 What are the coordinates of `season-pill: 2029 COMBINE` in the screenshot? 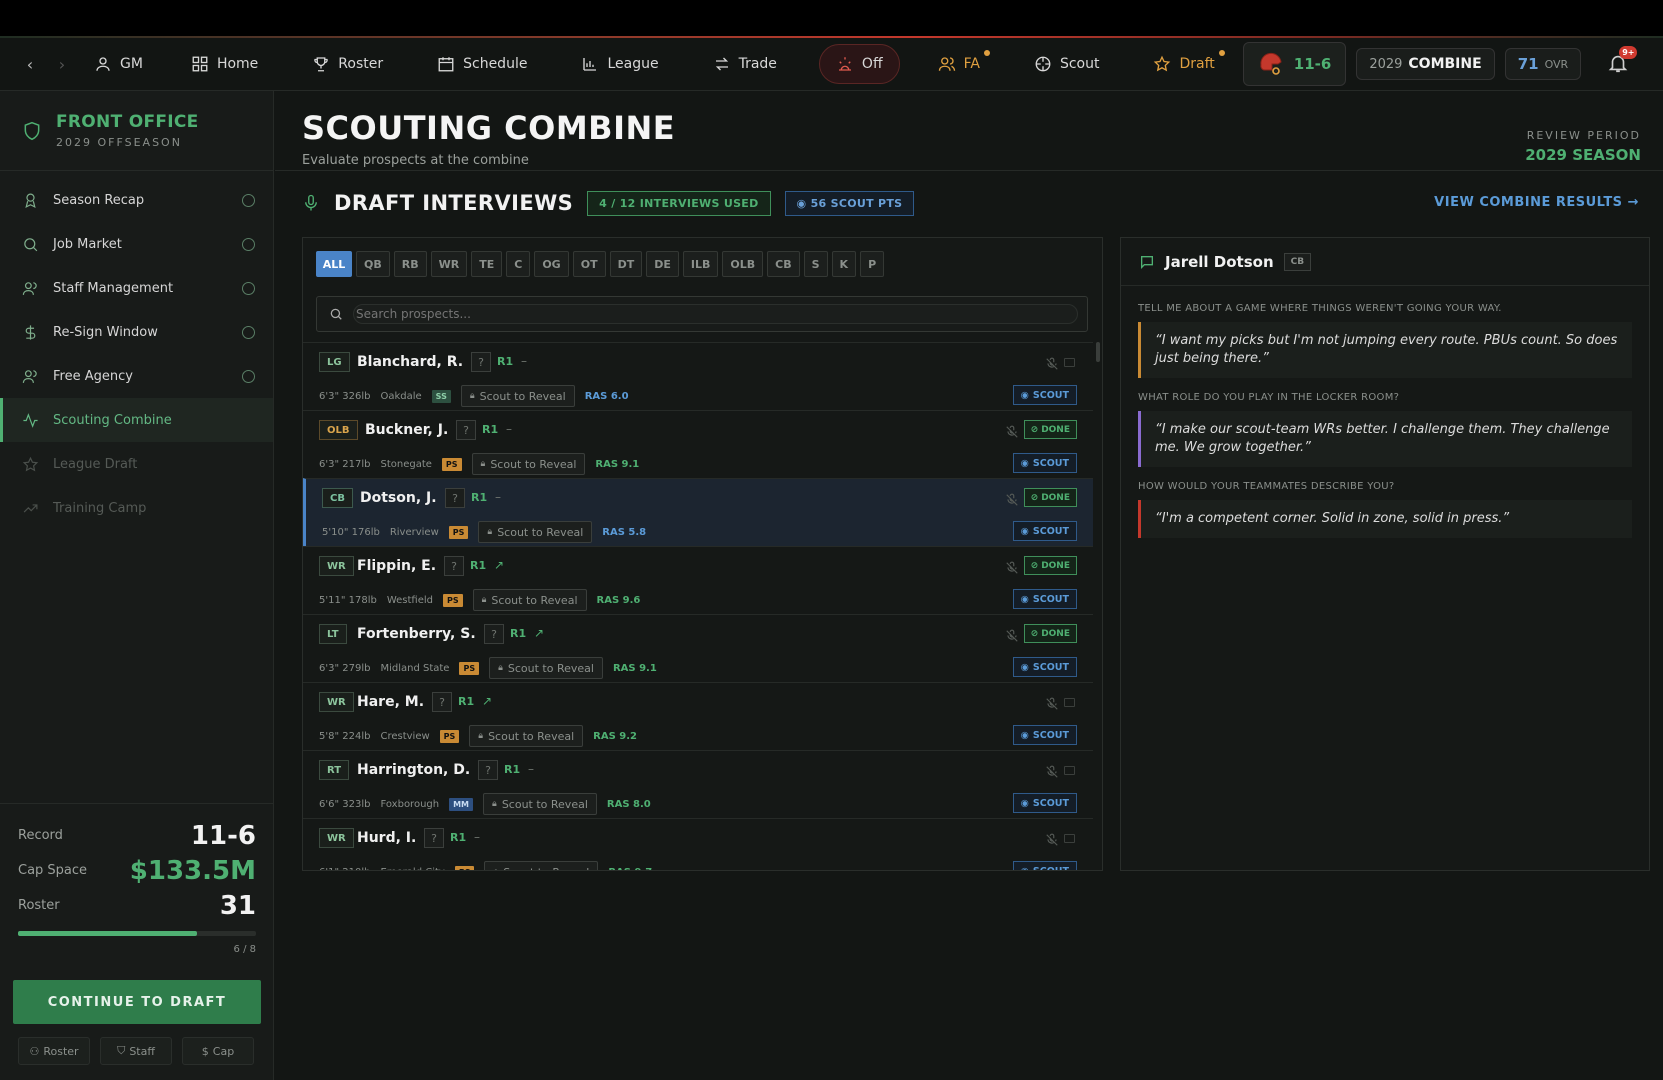 It's located at (1425, 64).